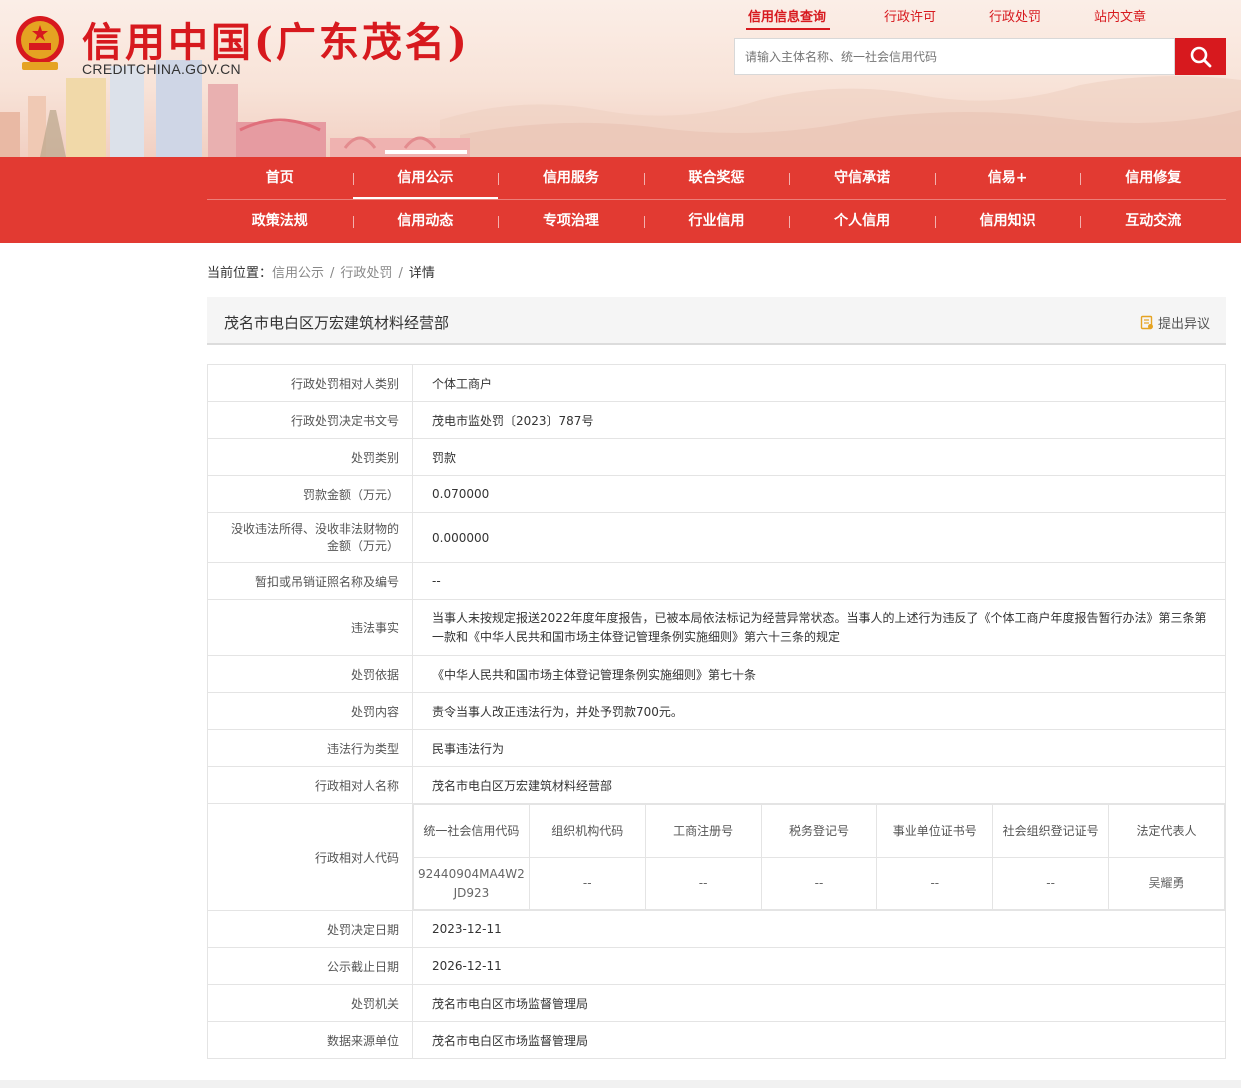 The image size is (1241, 1088). I want to click on site-title: 信用中国(广东茂名), so click(276, 42).